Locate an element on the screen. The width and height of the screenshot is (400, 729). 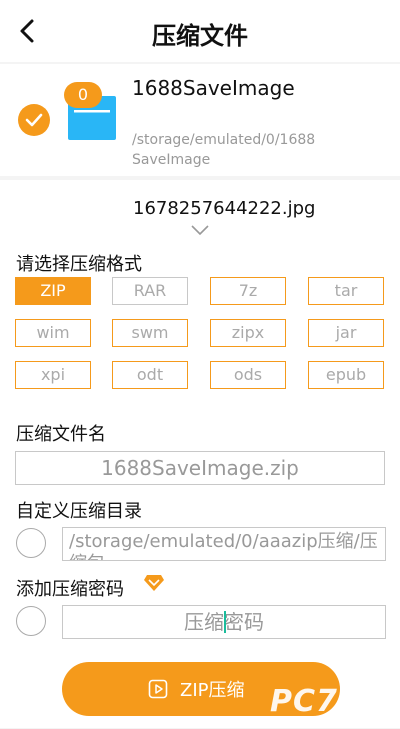
selected-file-name: 1678257644222.jpg is located at coordinates (224, 208).